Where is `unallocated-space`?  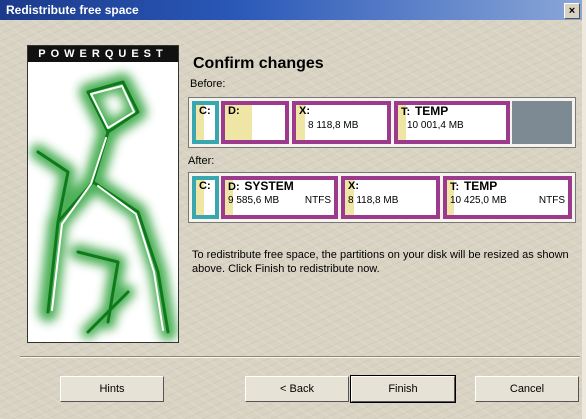 unallocated-space is located at coordinates (542, 122).